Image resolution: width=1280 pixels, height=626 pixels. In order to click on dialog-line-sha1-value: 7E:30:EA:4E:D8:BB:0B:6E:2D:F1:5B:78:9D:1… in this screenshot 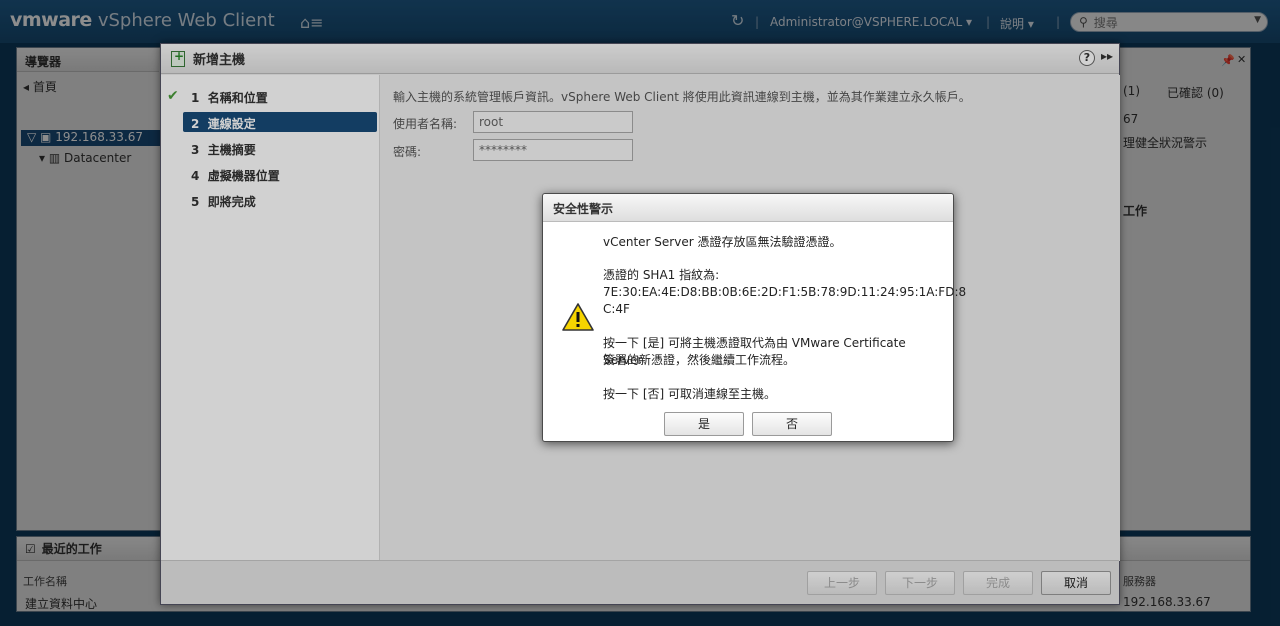, I will do `click(785, 292)`.